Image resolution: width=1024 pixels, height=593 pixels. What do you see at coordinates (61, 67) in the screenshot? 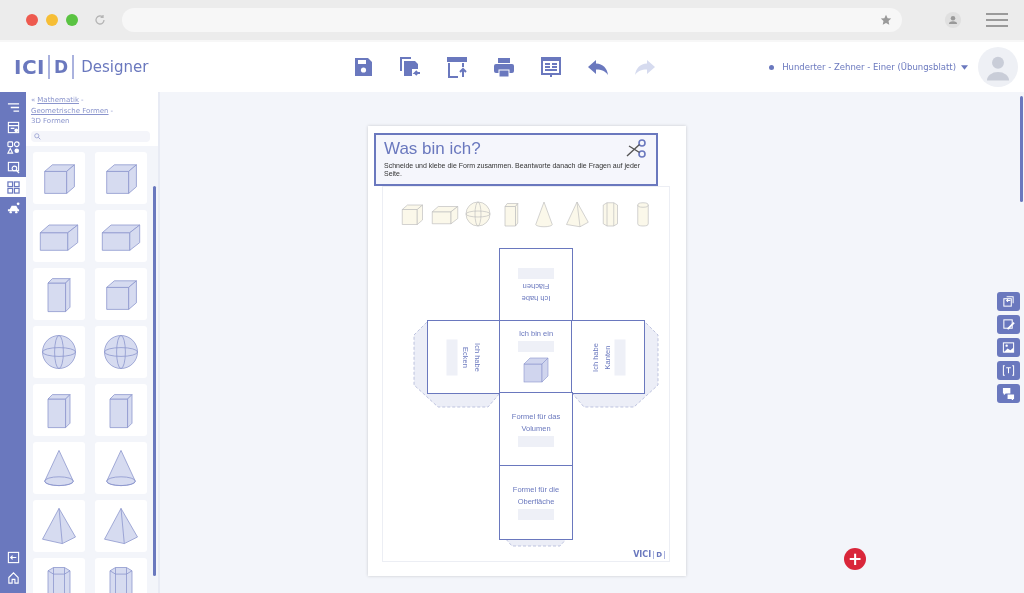
I see `logo-mark: D` at bounding box center [61, 67].